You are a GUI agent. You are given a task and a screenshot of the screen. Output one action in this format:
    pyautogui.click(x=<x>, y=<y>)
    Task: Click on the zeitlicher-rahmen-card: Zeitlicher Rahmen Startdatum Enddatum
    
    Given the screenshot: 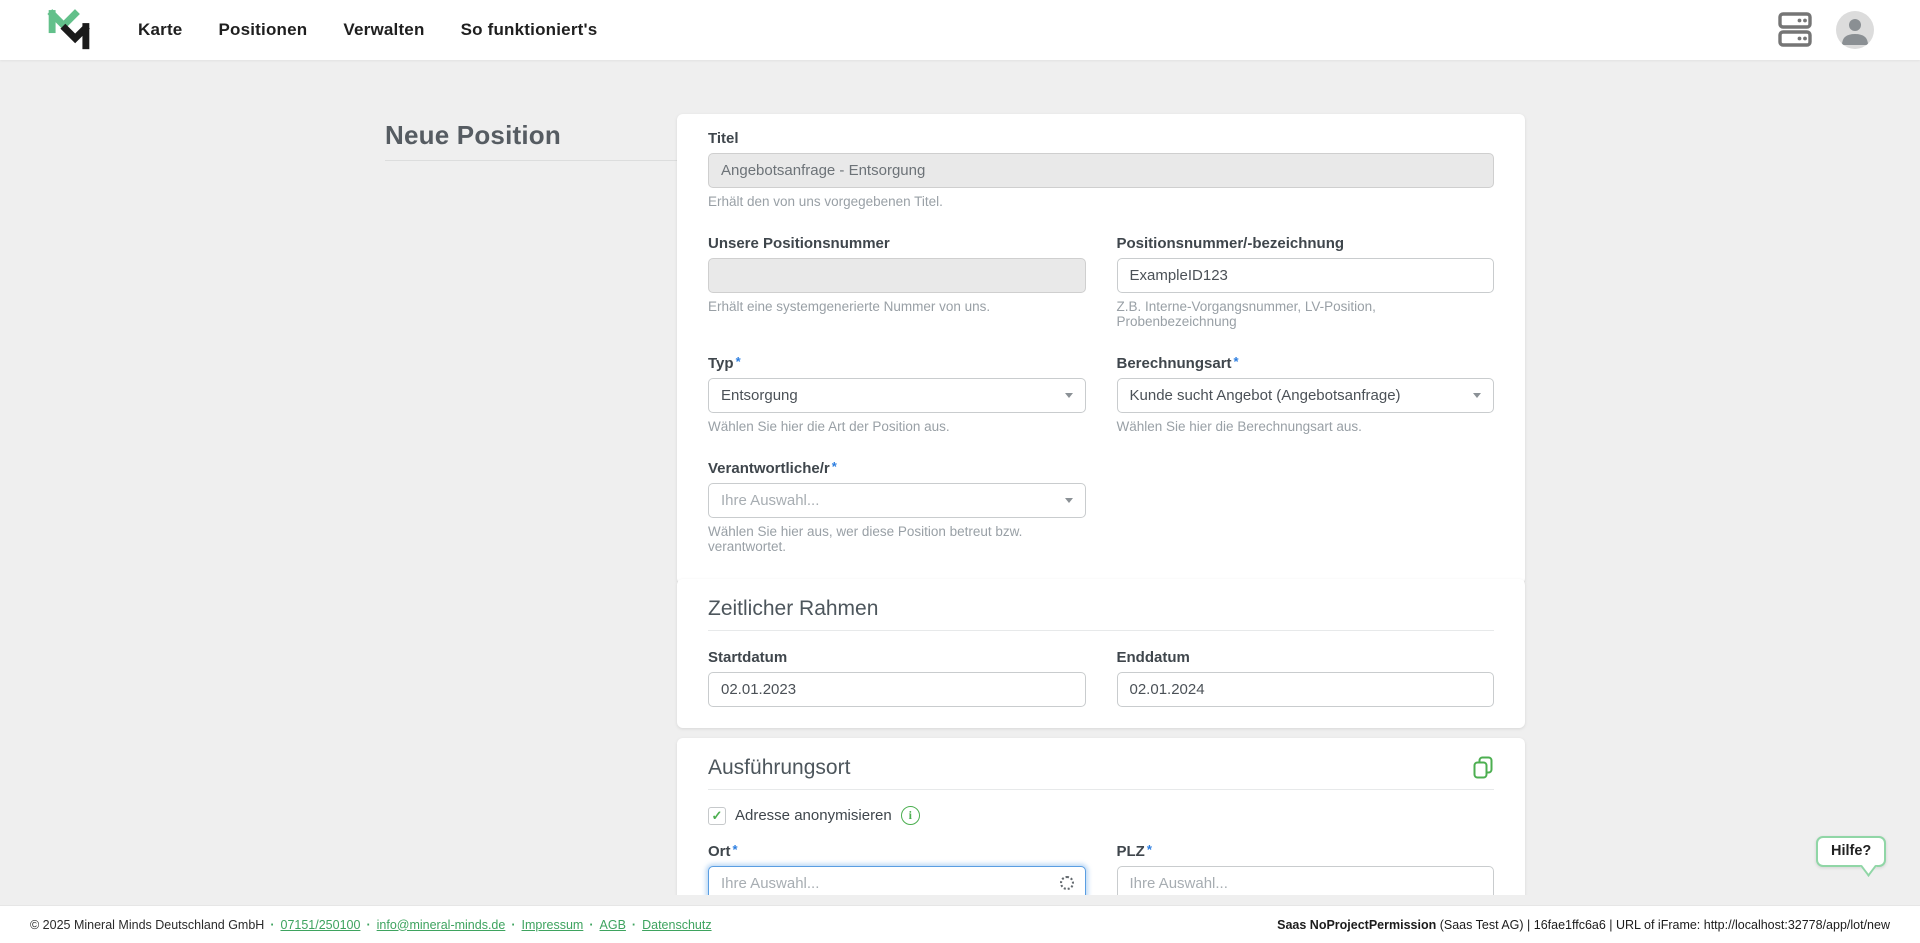 What is the action you would take?
    pyautogui.click(x=1101, y=653)
    